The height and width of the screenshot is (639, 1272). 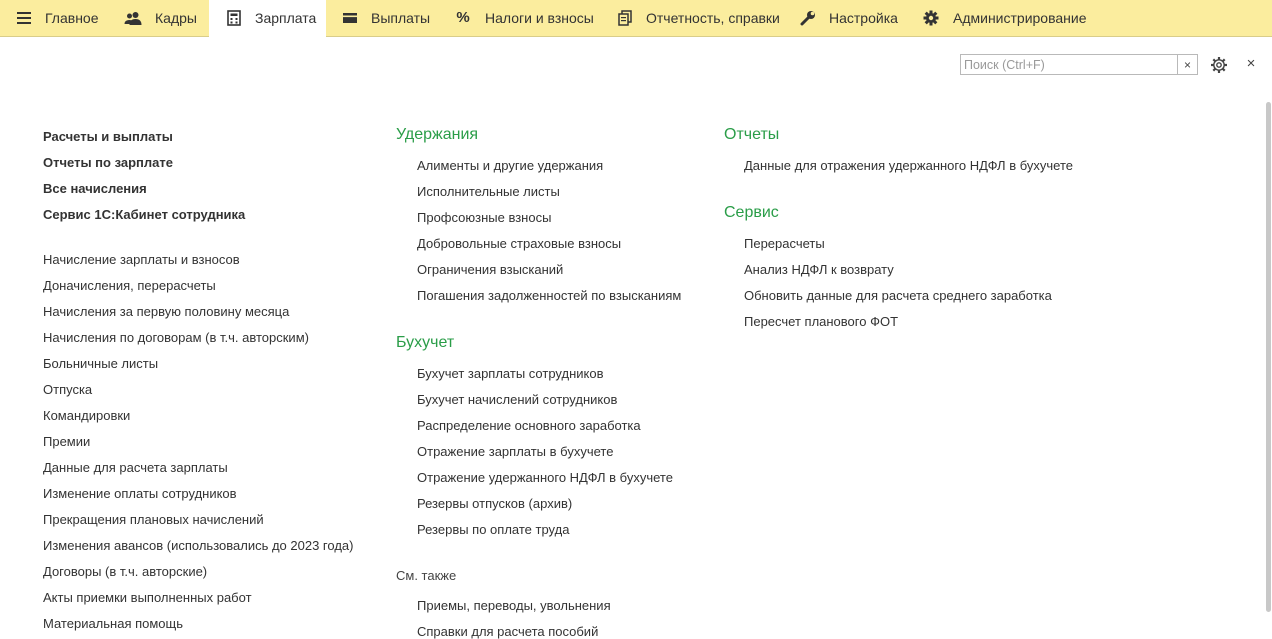 I want to click on tab-label: Настройка, so click(x=863, y=18).